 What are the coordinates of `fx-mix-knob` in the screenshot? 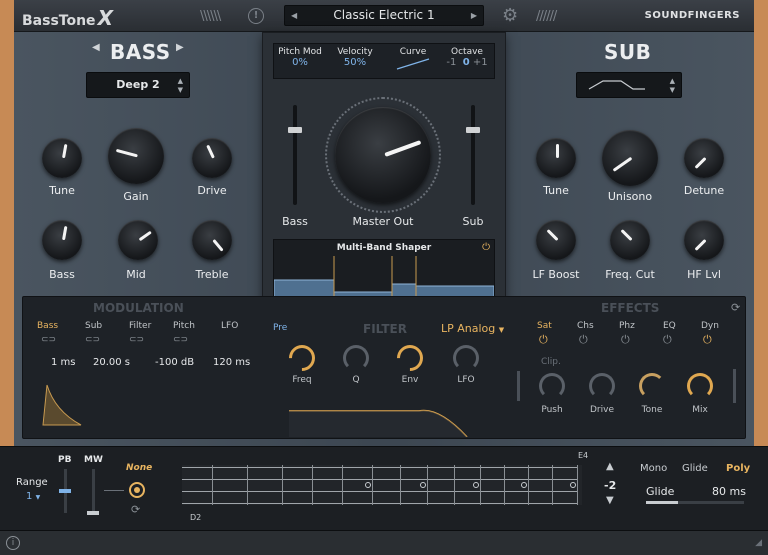 It's located at (700, 386).